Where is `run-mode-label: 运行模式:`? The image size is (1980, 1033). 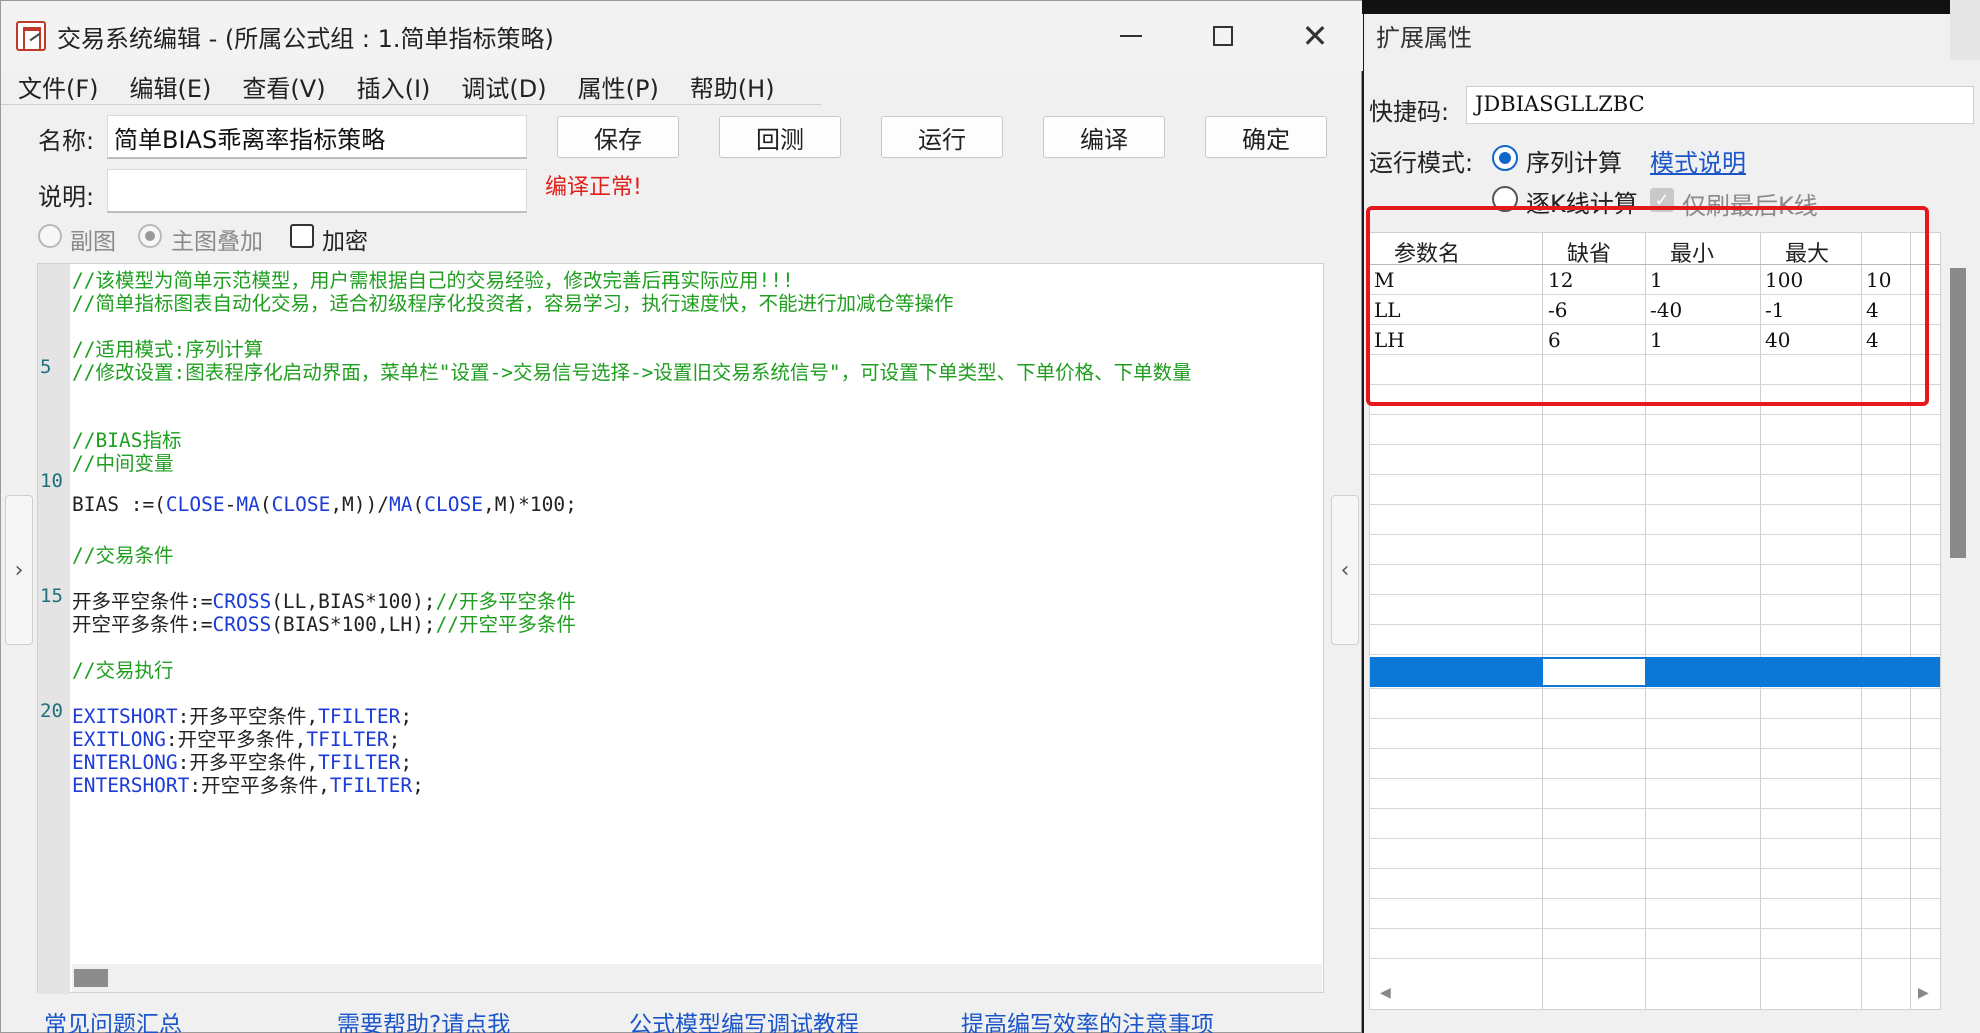 run-mode-label: 运行模式: is located at coordinates (1421, 163).